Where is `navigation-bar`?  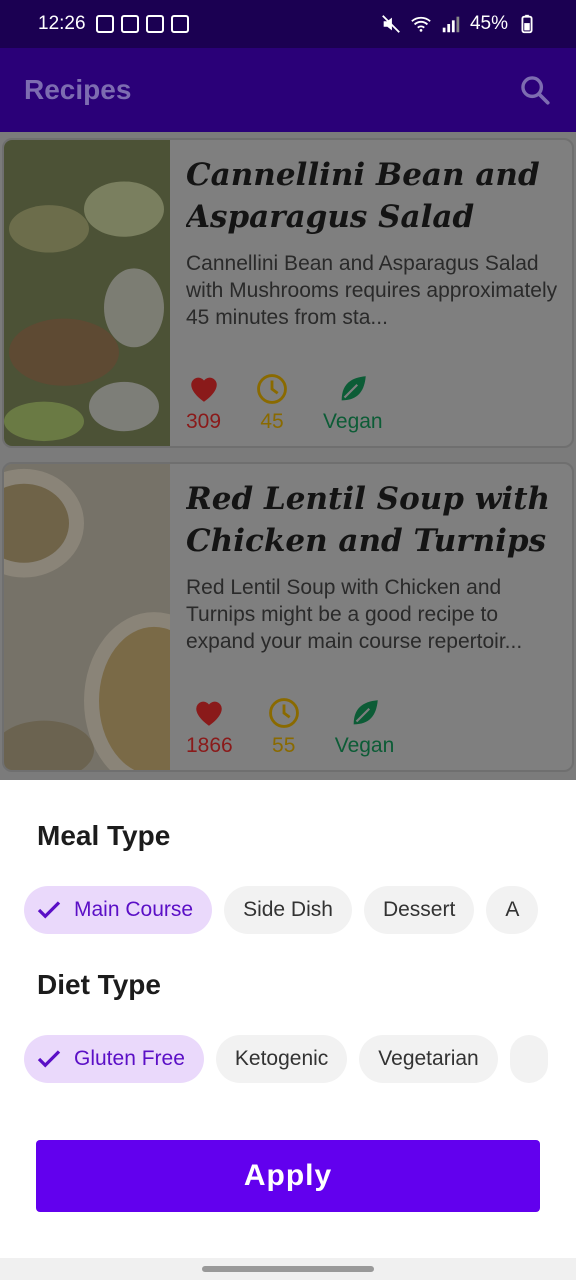
navigation-bar is located at coordinates (288, 1269).